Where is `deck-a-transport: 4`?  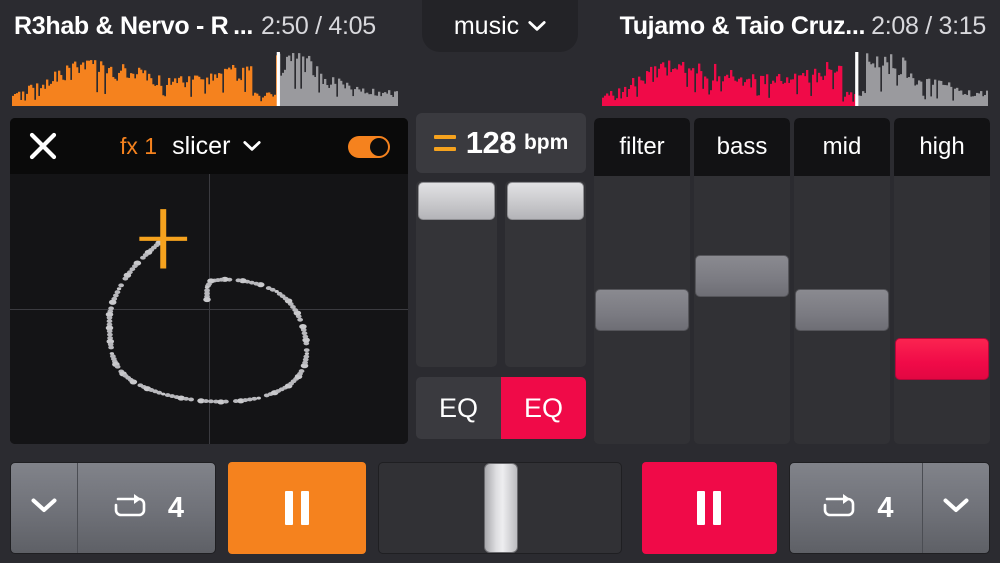
deck-a-transport: 4 is located at coordinates (188, 508).